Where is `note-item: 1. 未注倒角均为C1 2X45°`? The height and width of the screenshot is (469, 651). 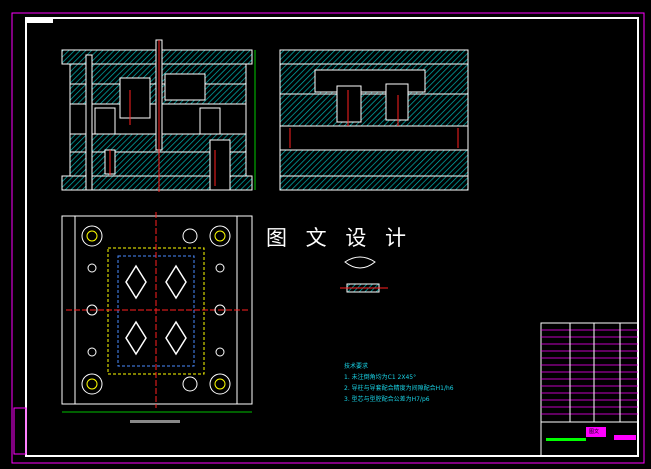
note-item: 1. 未注倒角均为C1 2X45° is located at coordinates (380, 377).